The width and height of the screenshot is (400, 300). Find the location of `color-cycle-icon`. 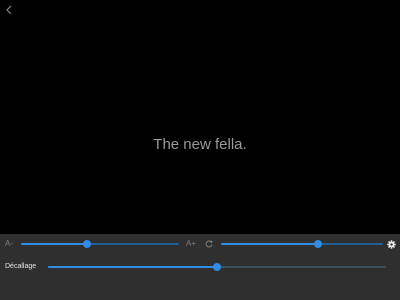

color-cycle-icon is located at coordinates (209, 244).